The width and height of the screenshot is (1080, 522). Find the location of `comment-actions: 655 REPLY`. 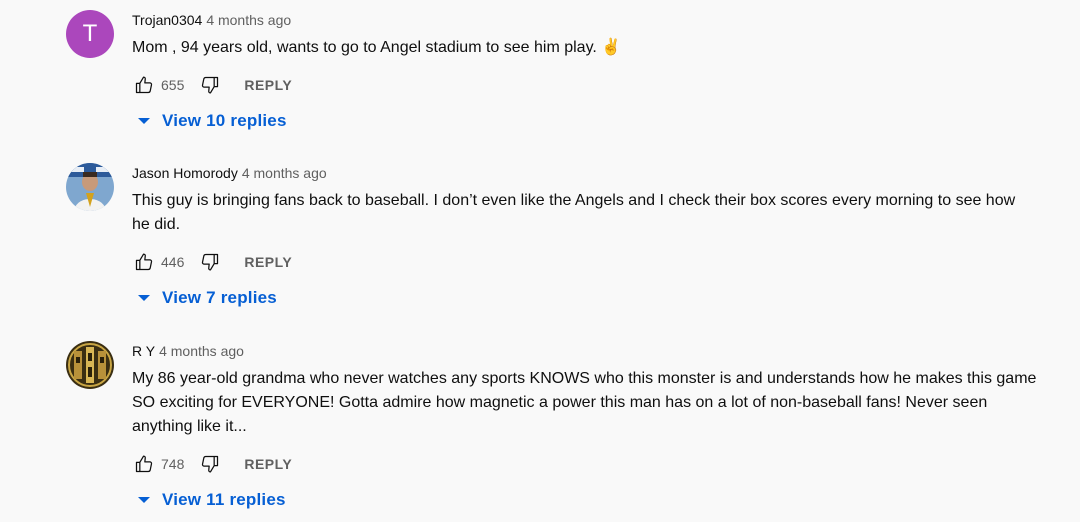

comment-actions: 655 REPLY is located at coordinates (592, 85).